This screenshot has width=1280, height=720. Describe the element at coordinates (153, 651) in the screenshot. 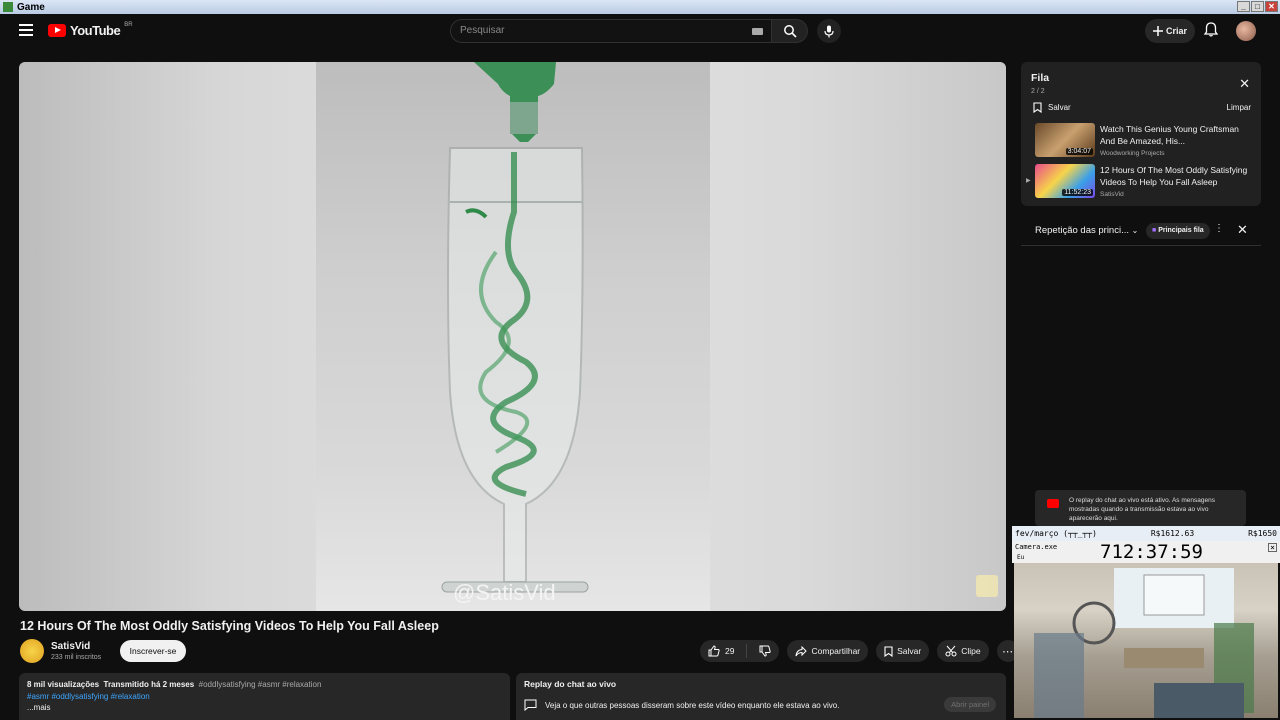

I see `subscribe-button: Inscrever-se` at that location.